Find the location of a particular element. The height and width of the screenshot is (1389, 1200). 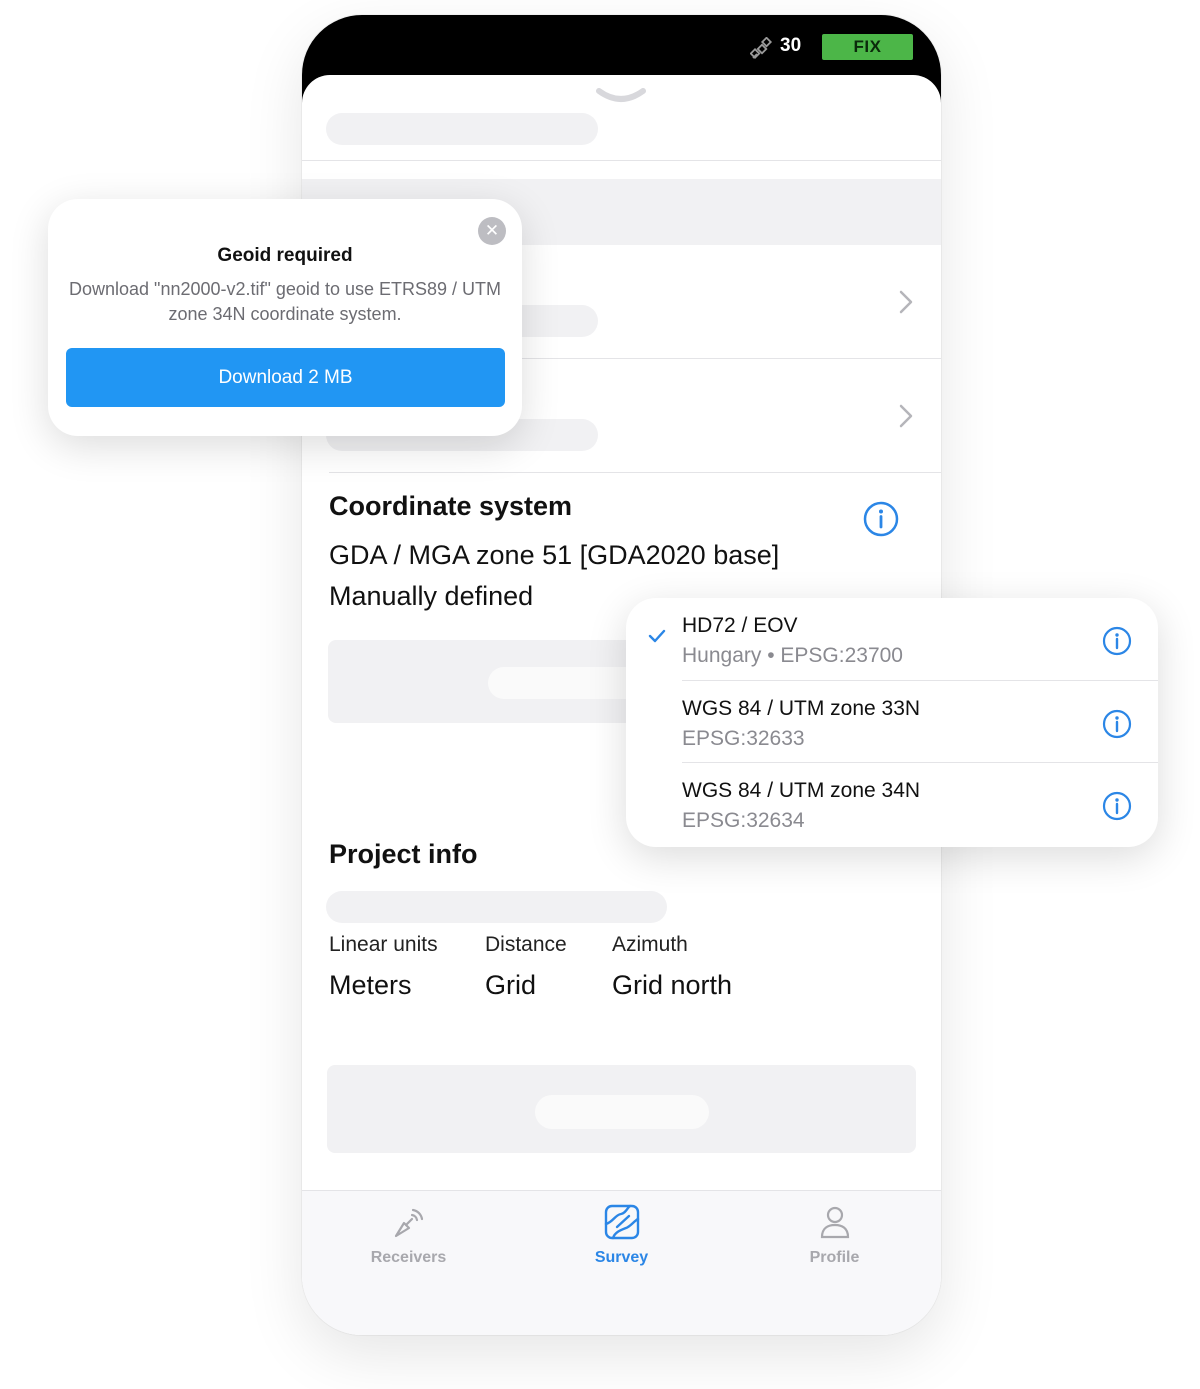

satellite-icon is located at coordinates (761, 48).